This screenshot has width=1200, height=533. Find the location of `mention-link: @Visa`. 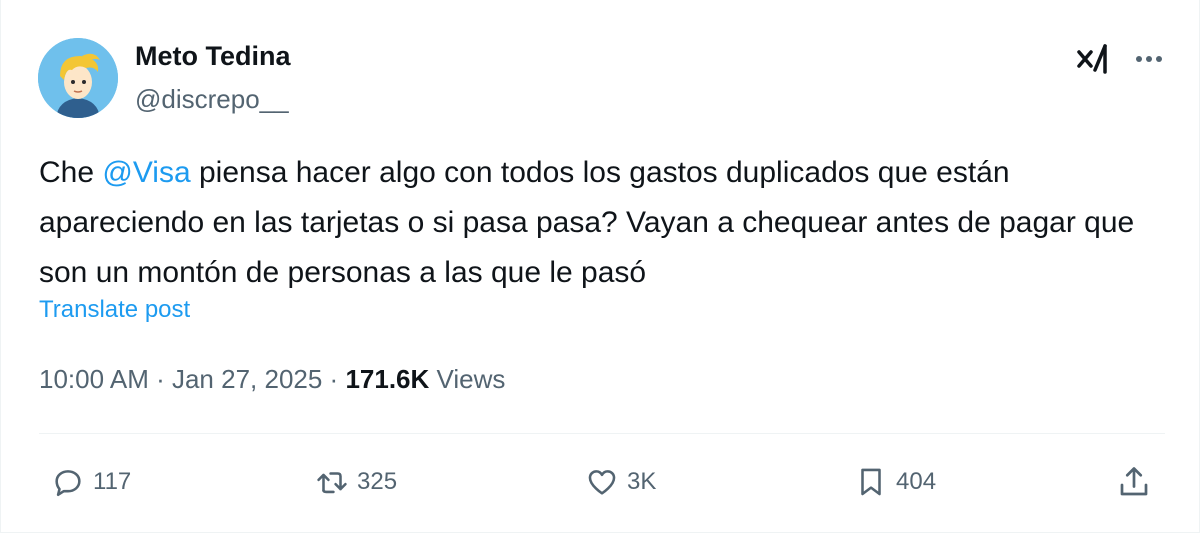

mention-link: @Visa is located at coordinates (146, 172).